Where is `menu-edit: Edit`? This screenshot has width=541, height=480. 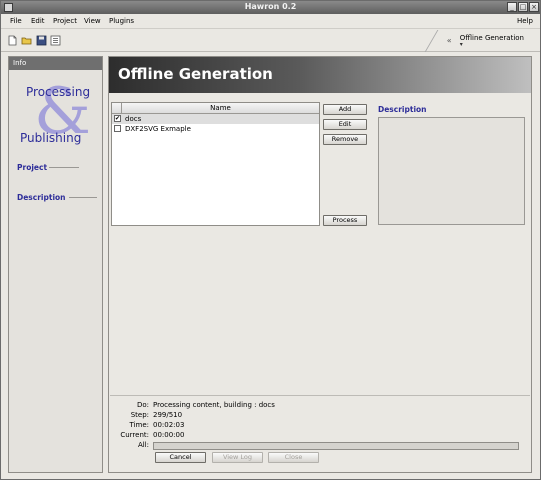 menu-edit: Edit is located at coordinates (38, 21).